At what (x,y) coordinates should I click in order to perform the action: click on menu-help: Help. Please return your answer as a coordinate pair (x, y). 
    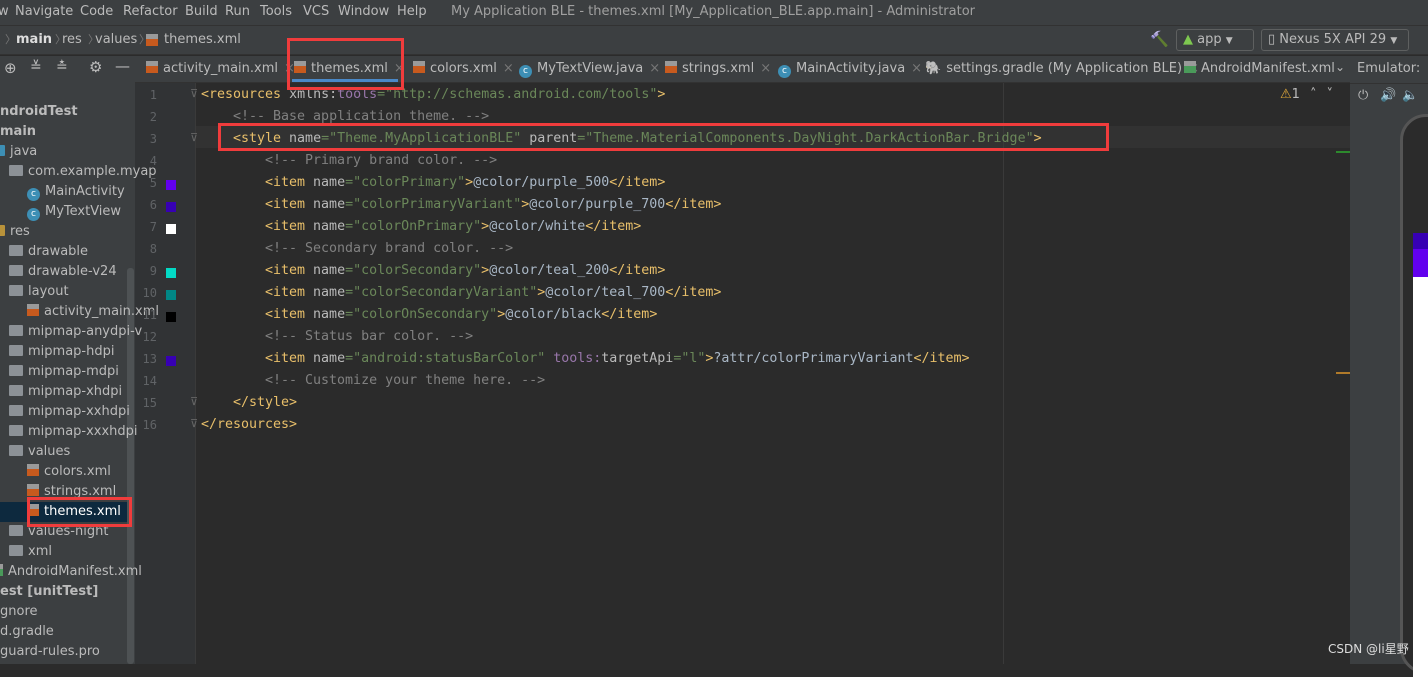
    Looking at the image, I should click on (412, 11).